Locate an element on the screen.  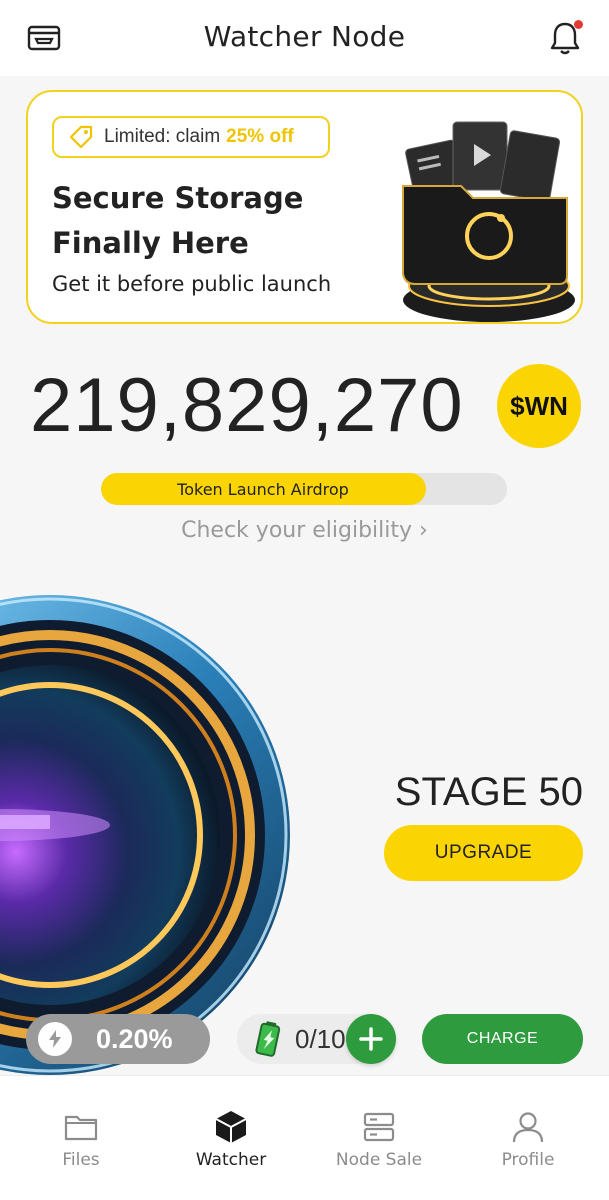
eligibility-text: Check your eligibility is located at coordinates (297, 530).